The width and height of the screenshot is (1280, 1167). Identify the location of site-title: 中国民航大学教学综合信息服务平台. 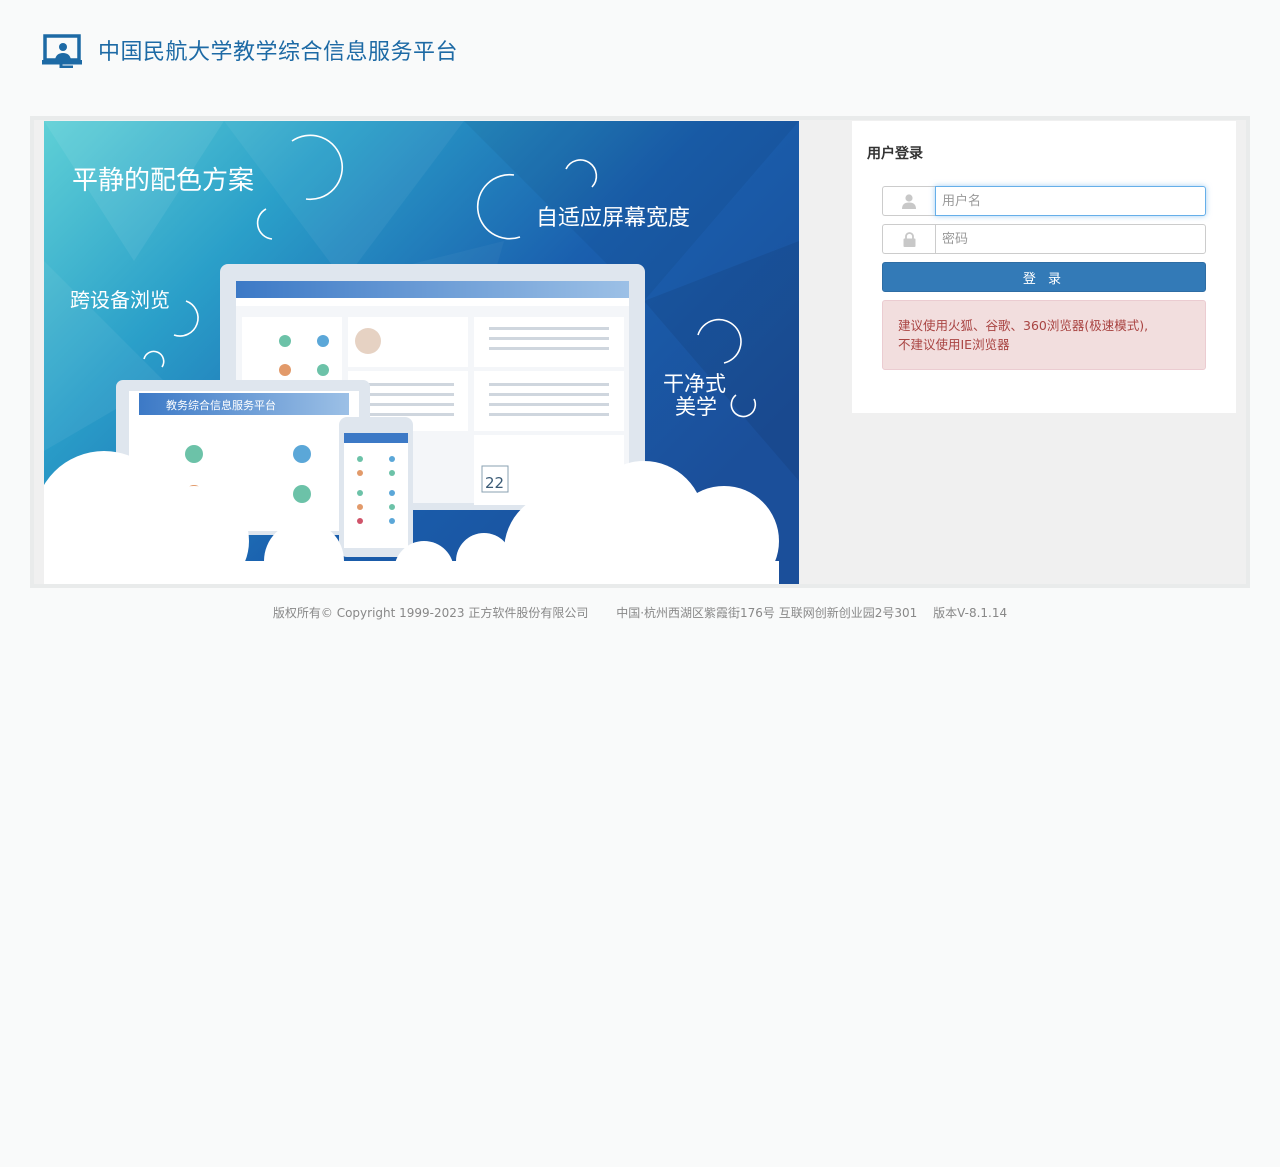
(278, 52).